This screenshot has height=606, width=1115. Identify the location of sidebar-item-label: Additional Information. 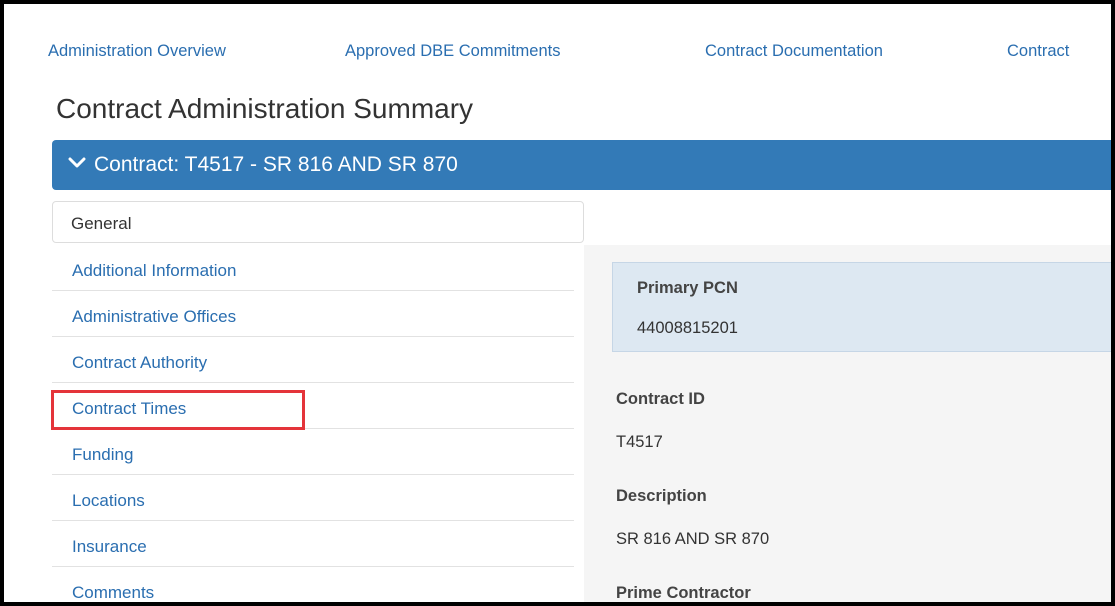
(154, 270).